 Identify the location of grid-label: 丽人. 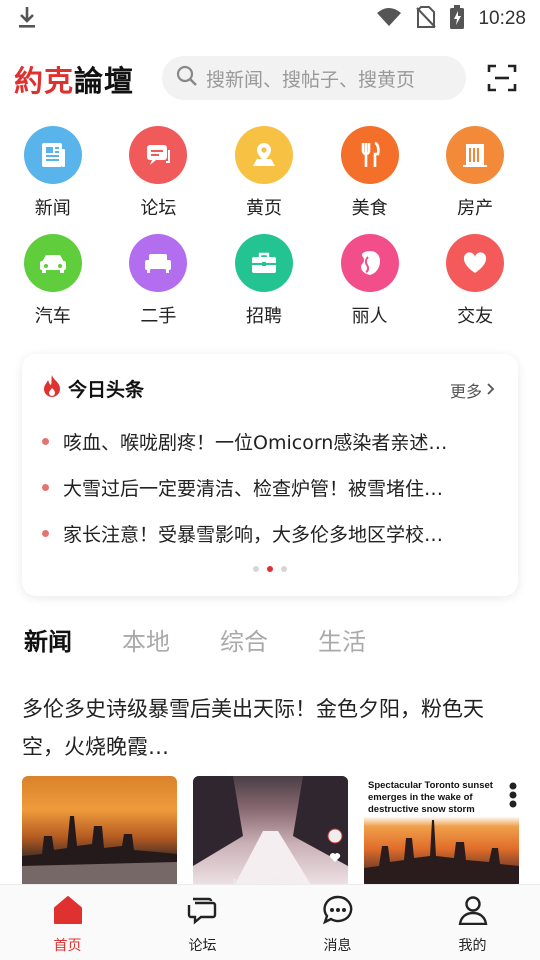
(369, 316).